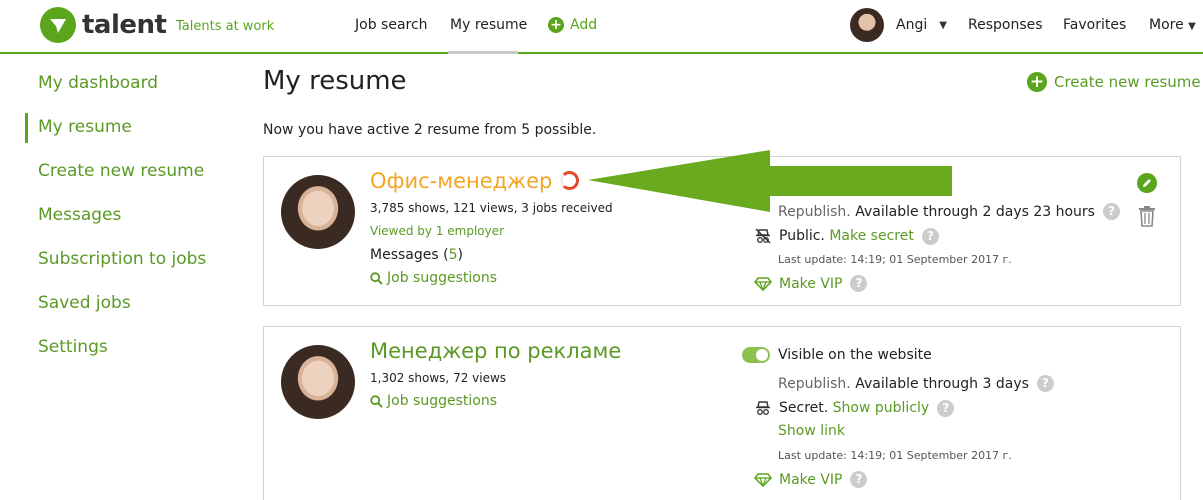 This screenshot has width=1203, height=500. I want to click on show-publicly-link: Show publicly, so click(881, 408).